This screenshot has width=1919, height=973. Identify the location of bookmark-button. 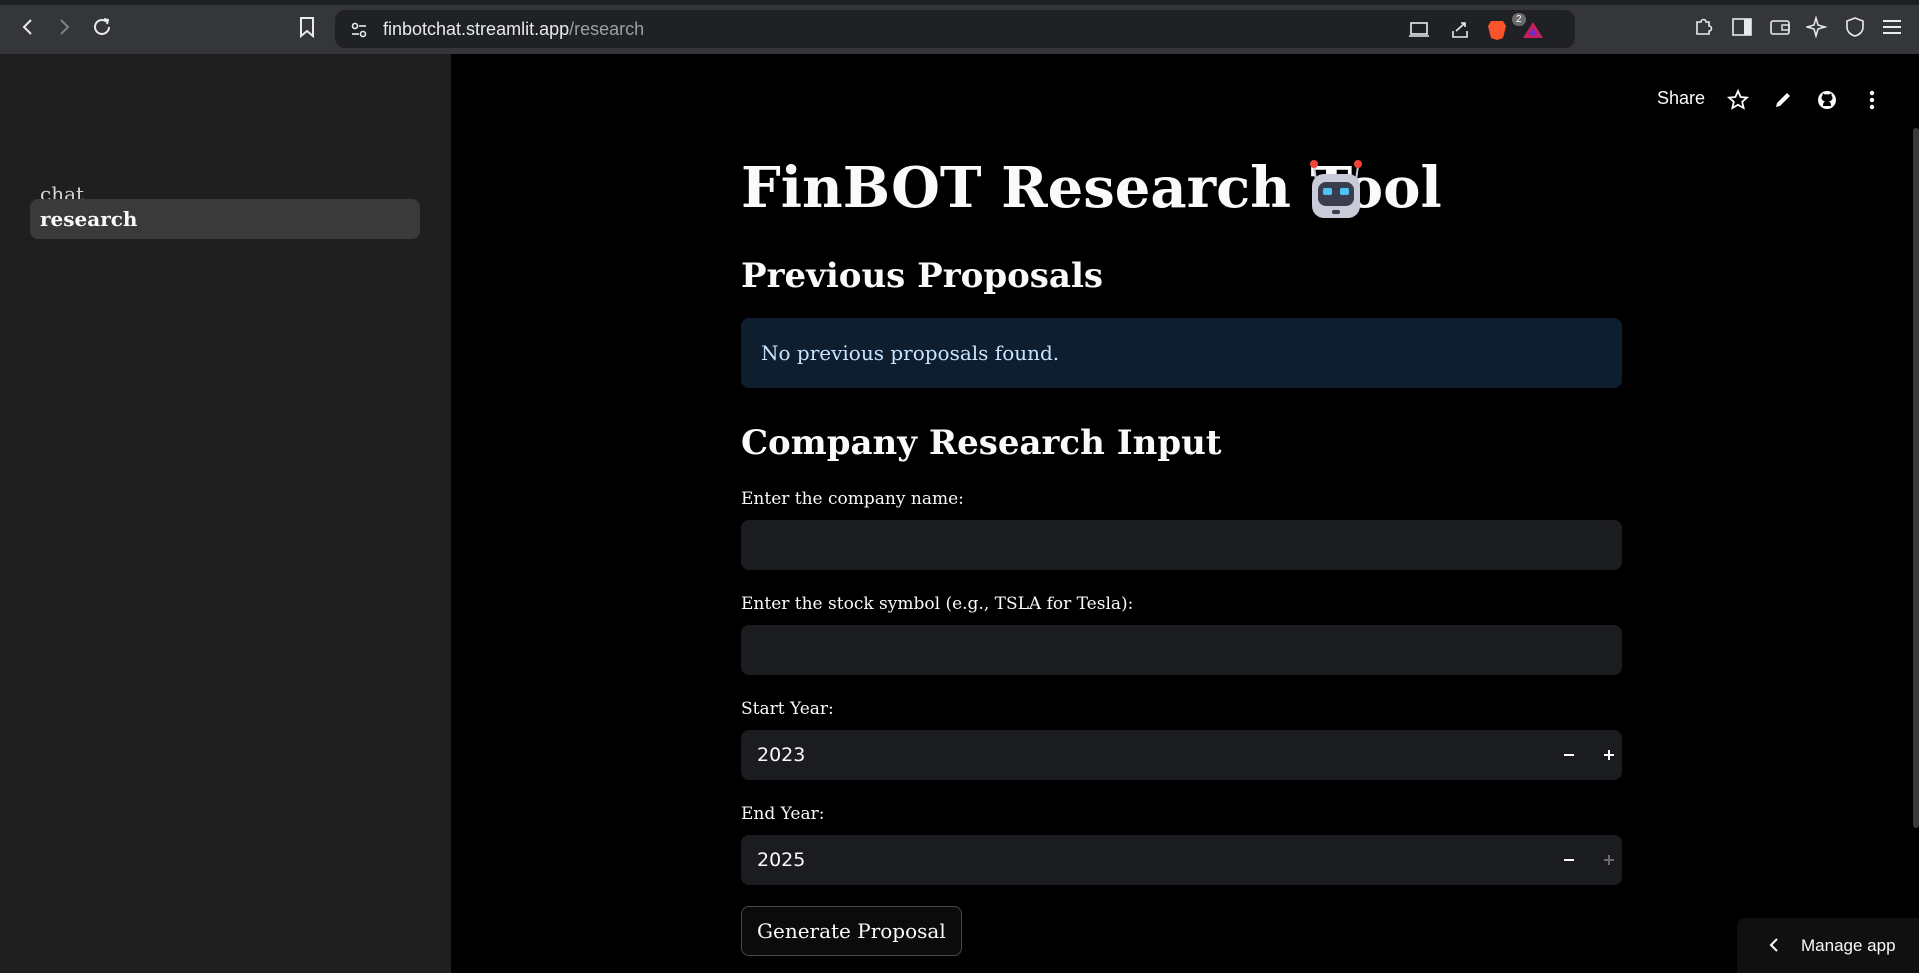
(307, 27).